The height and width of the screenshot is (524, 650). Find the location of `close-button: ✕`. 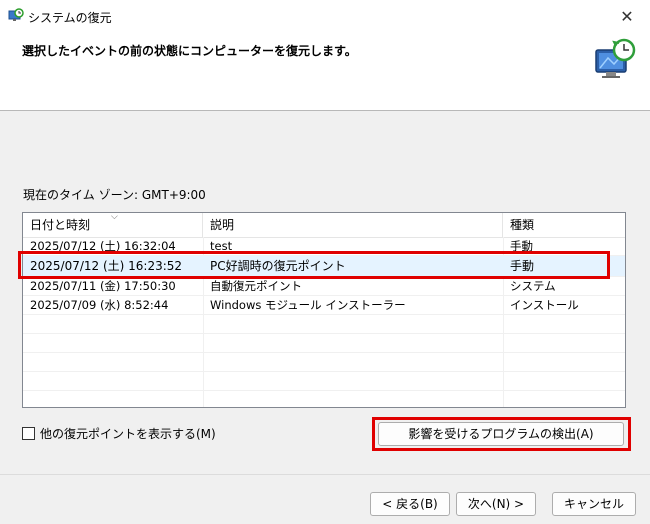

close-button: ✕ is located at coordinates (627, 16).